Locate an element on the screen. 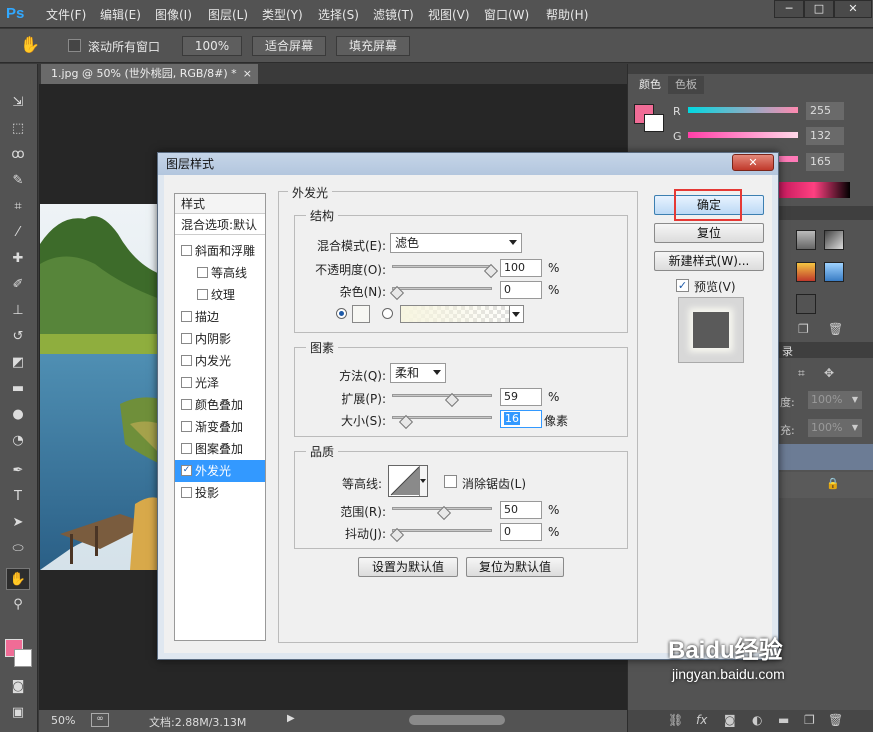 This screenshot has width=873, height=732. dialog-close-button: ✕ is located at coordinates (753, 162).